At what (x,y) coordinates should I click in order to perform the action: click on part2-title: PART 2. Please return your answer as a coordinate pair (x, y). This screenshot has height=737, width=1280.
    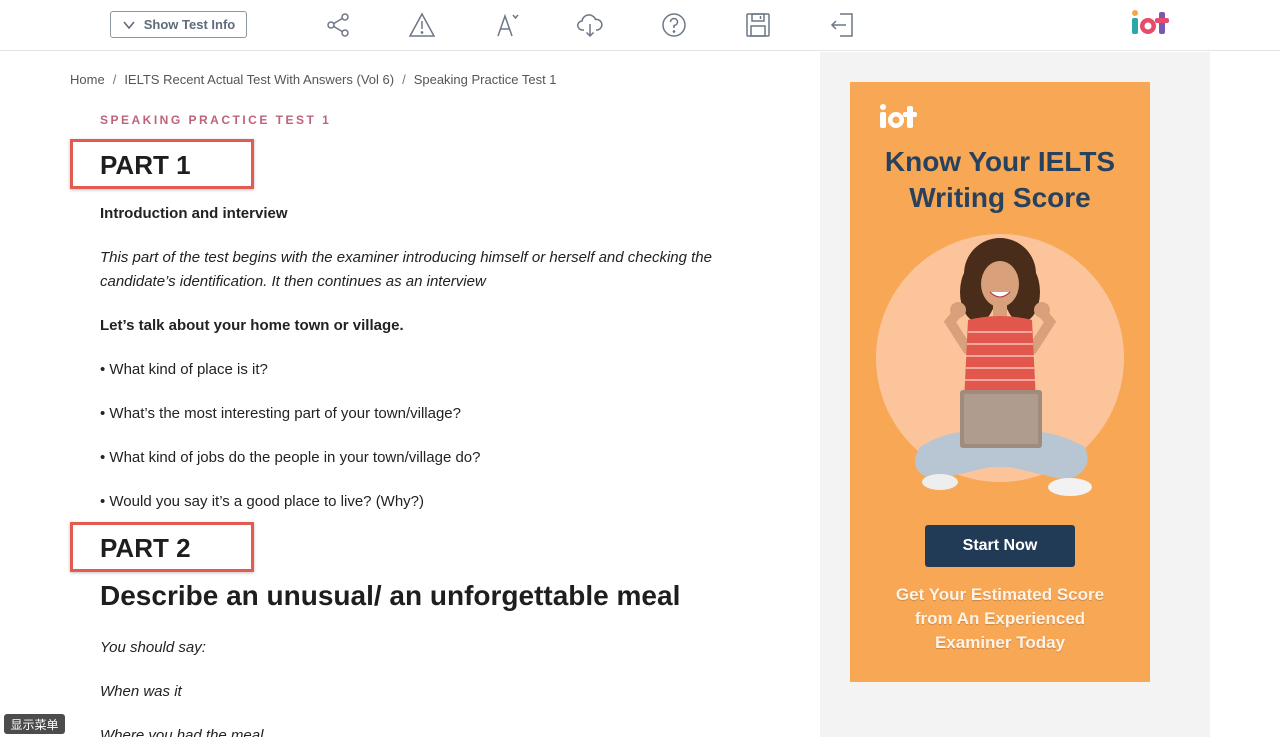
    Looking at the image, I should click on (145, 548).